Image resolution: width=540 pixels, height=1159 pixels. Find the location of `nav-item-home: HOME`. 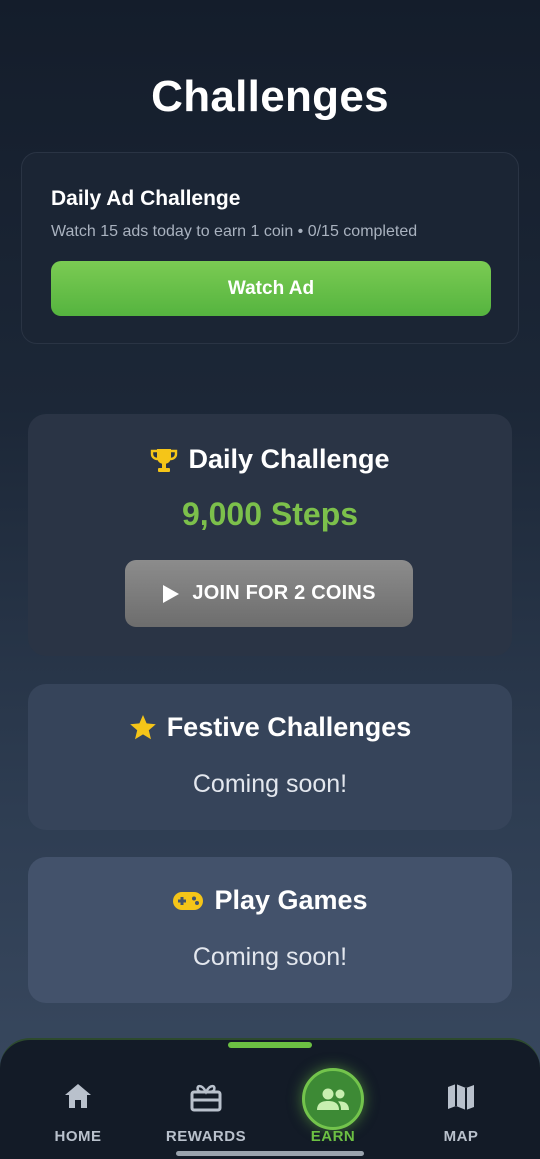

nav-item-home: HOME is located at coordinates (78, 1099).